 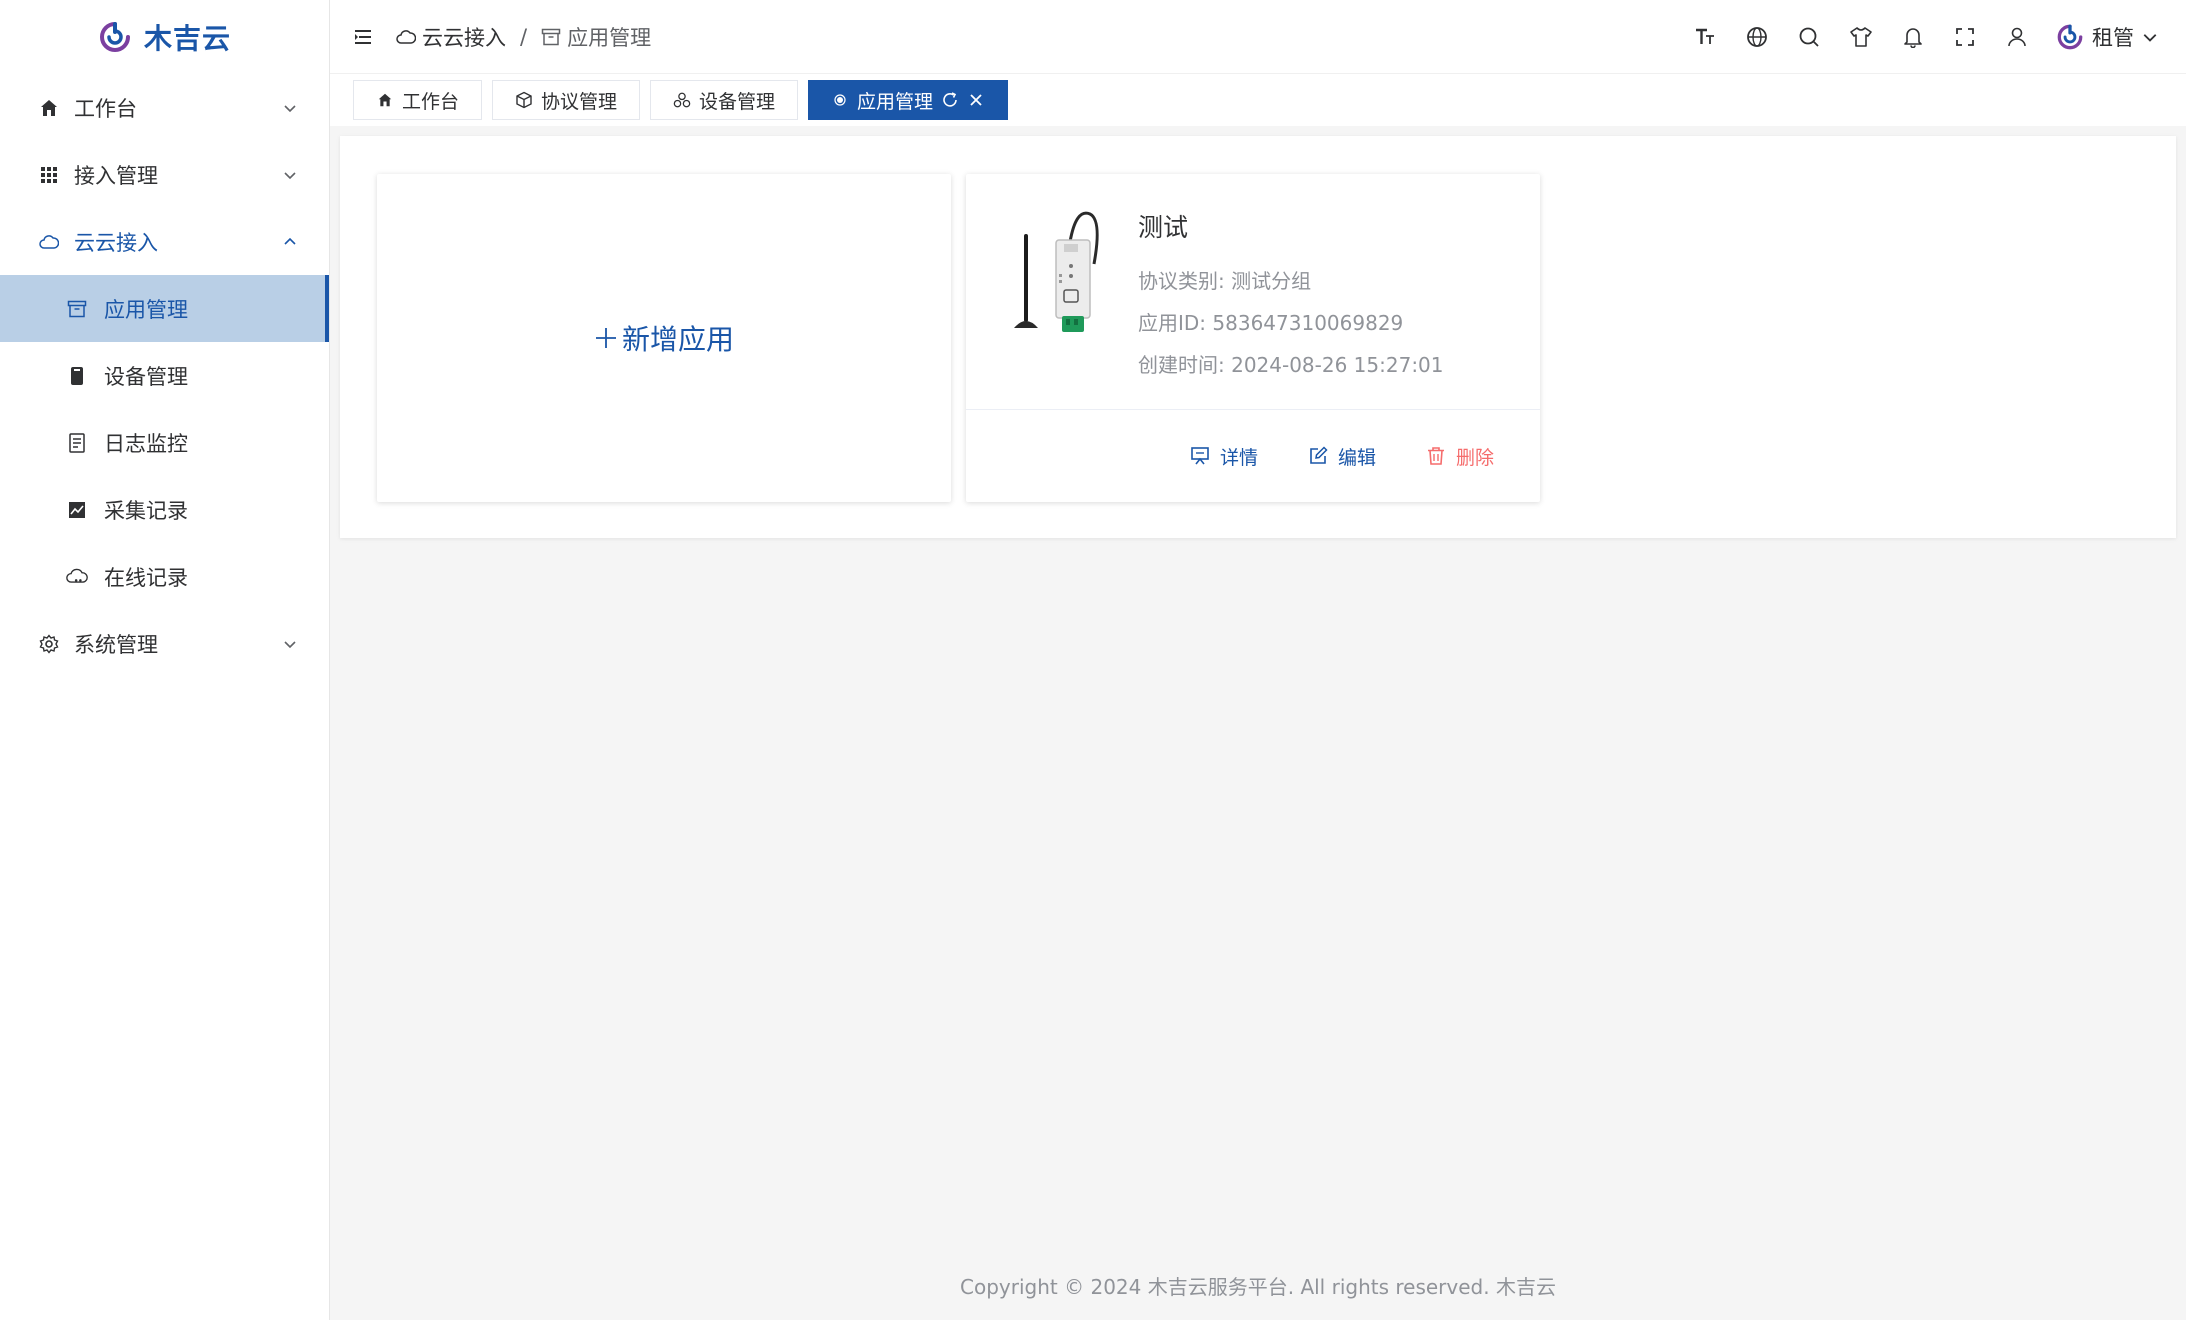 What do you see at coordinates (1939, 37) in the screenshot?
I see `header-toolbar: 租管` at bounding box center [1939, 37].